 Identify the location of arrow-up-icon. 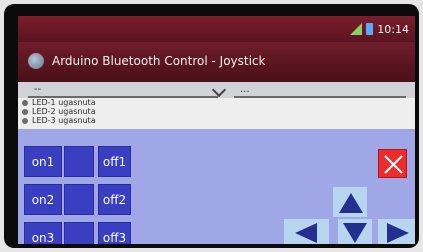
(351, 203).